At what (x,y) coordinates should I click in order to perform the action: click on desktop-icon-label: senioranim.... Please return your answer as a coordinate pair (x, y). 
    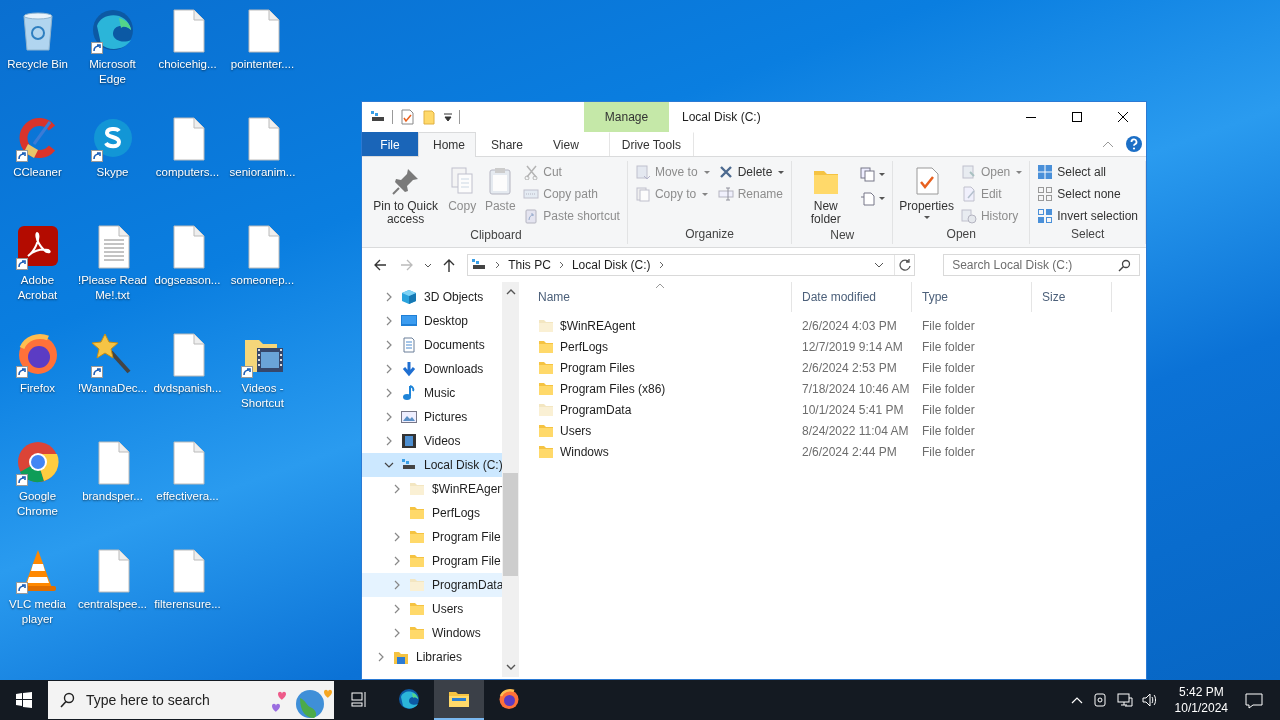
    Looking at the image, I should click on (262, 172).